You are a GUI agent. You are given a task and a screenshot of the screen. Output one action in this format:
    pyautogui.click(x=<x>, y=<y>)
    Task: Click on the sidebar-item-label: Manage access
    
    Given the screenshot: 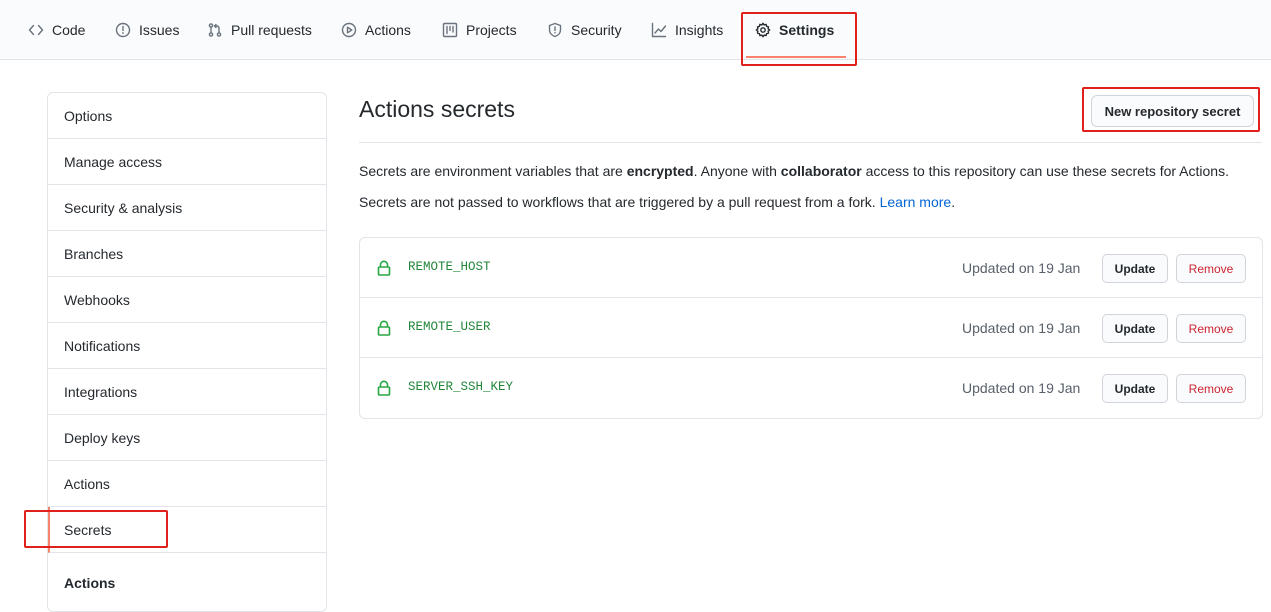 What is the action you would take?
    pyautogui.click(x=113, y=161)
    